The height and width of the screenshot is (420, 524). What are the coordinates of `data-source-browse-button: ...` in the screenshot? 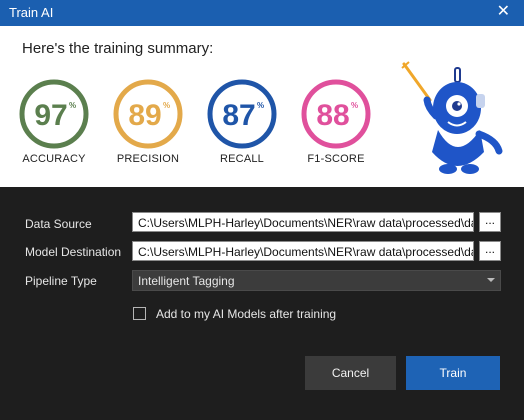 It's located at (490, 222).